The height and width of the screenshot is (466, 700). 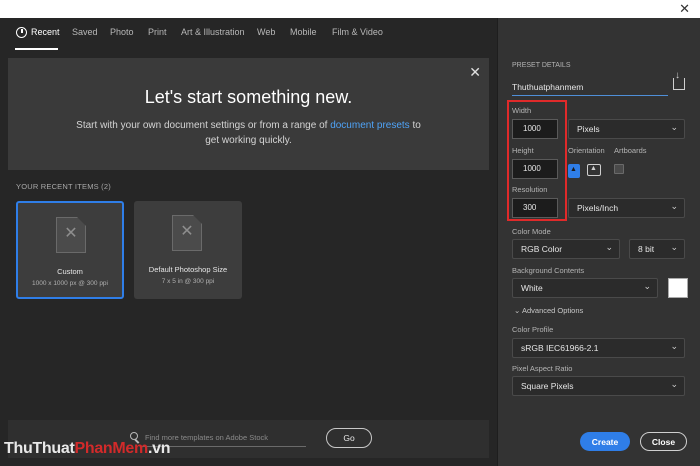 What do you see at coordinates (542, 368) in the screenshot?
I see `pixel-aspect-ratio-label: Pixel Aspect Ratio` at bounding box center [542, 368].